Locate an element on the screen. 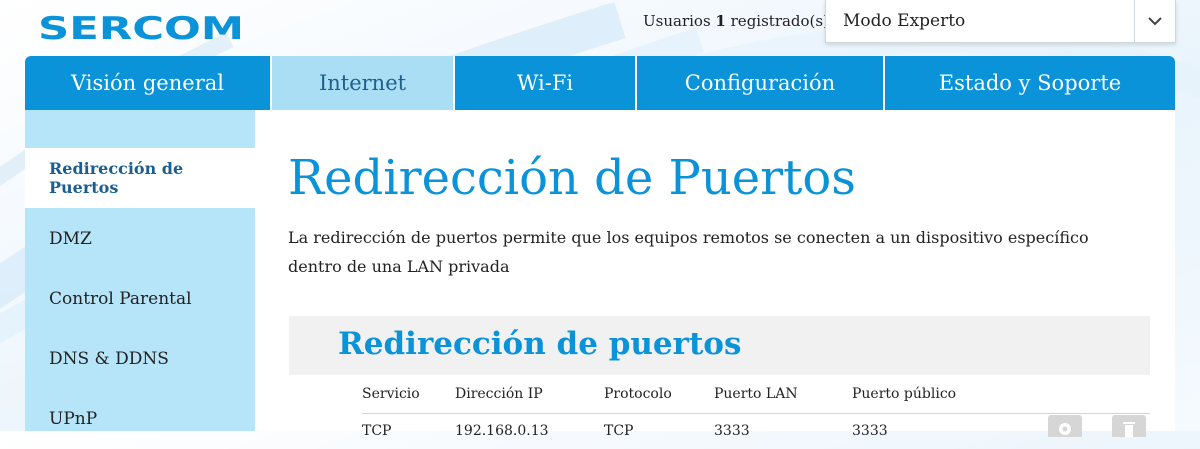 Image resolution: width=1200 pixels, height=449 pixels. edit-rule-button is located at coordinates (1065, 426).